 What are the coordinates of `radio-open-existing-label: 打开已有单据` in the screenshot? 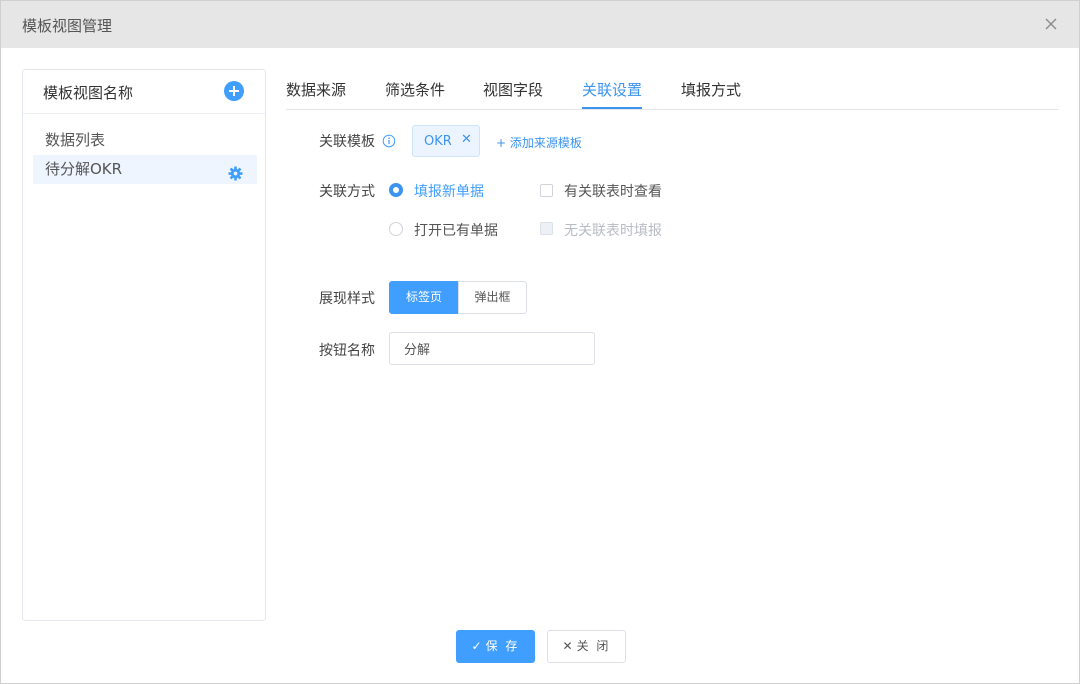 It's located at (456, 231).